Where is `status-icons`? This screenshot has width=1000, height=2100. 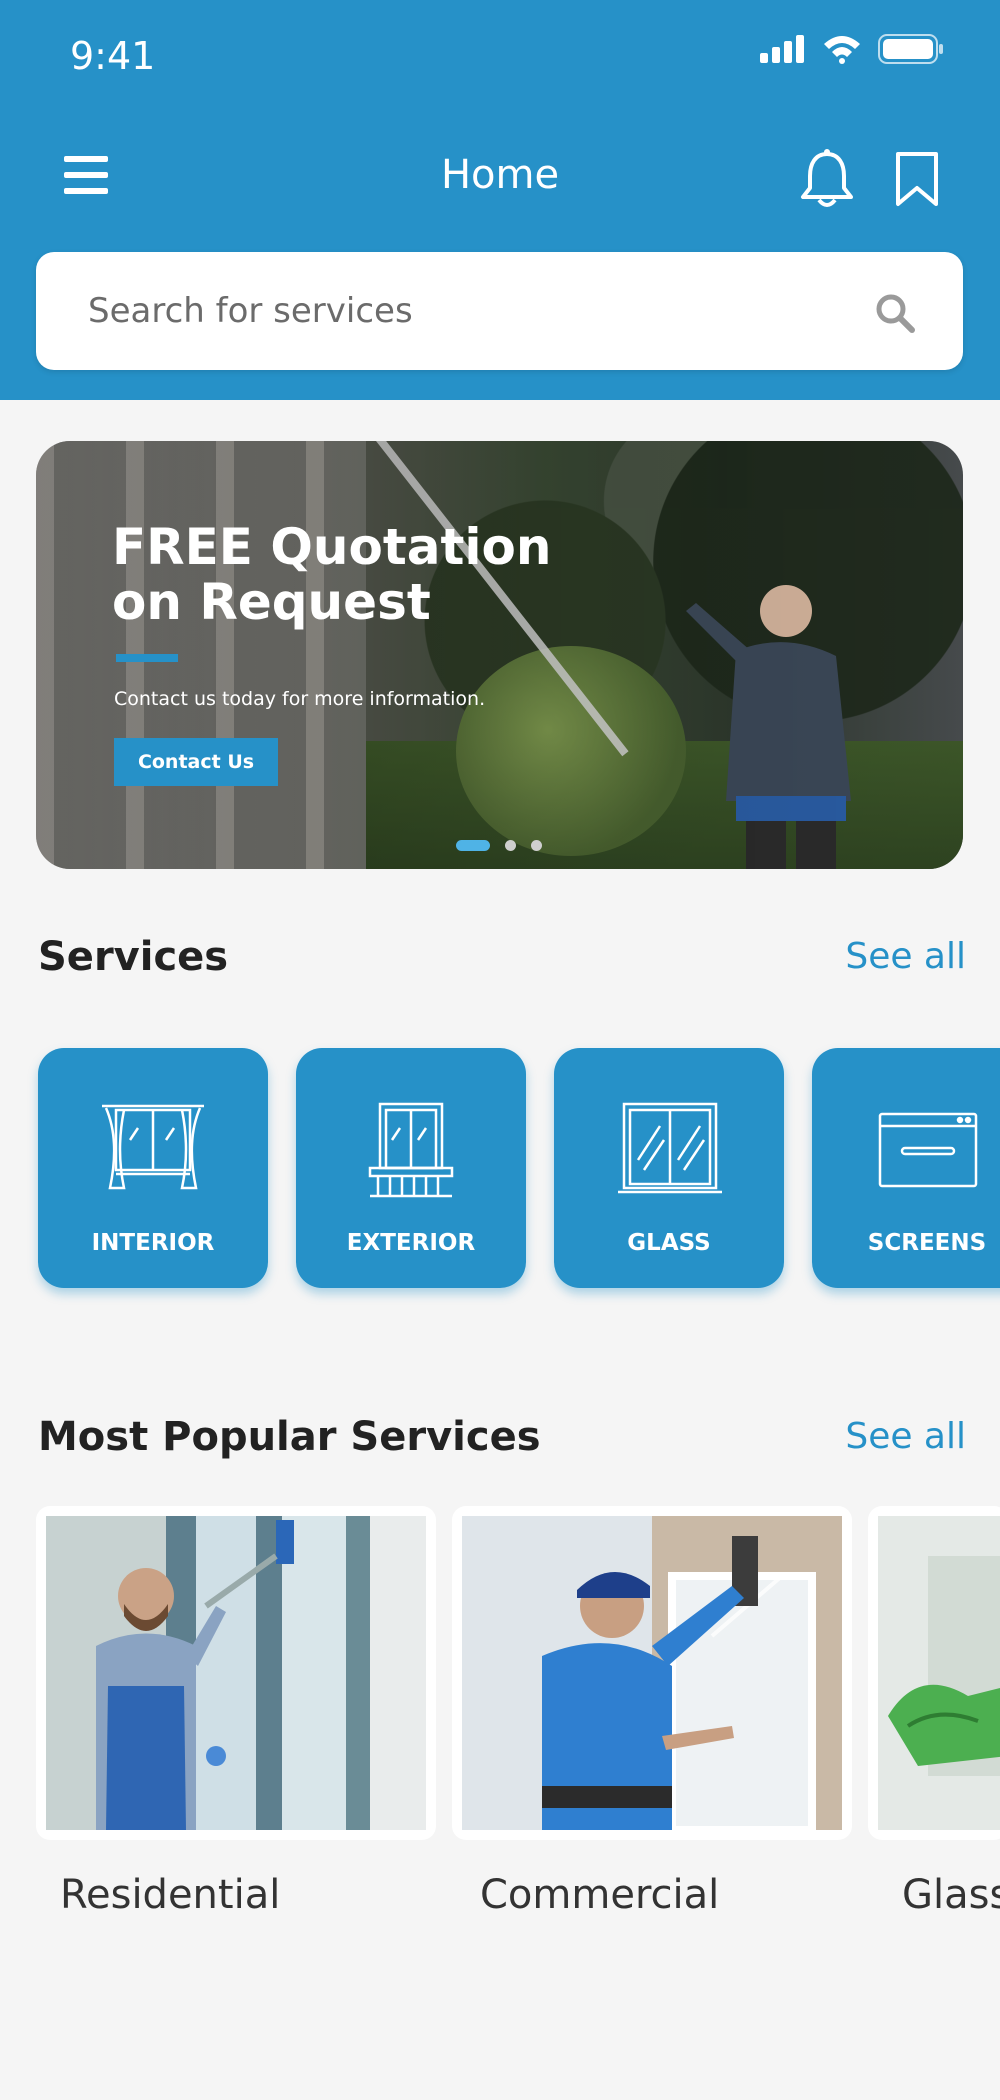 status-icons is located at coordinates (852, 49).